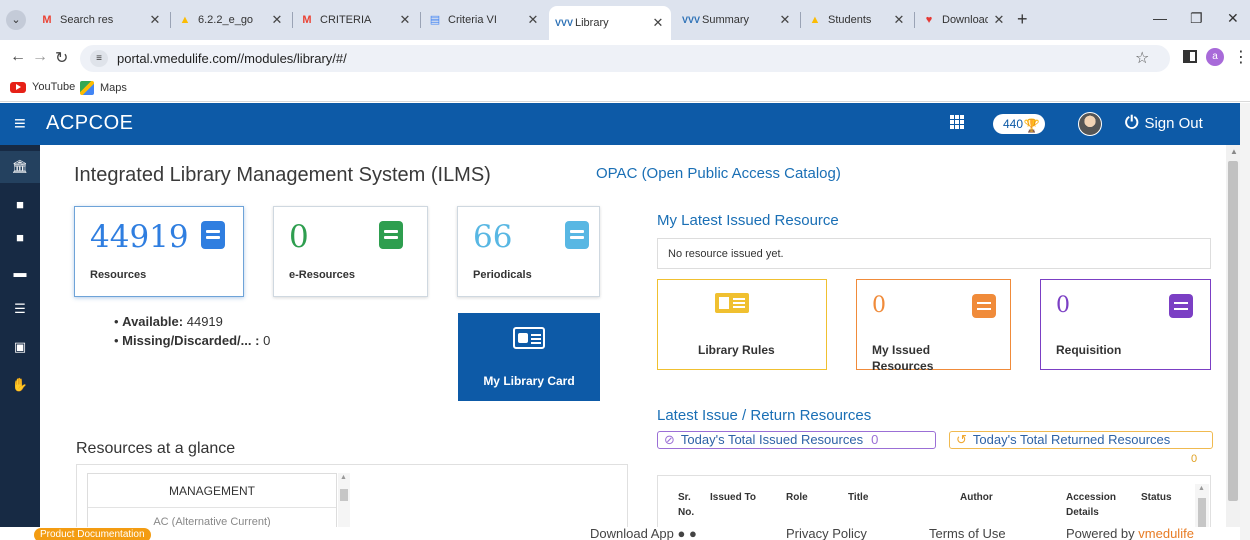  What do you see at coordinates (20, 309) in the screenshot?
I see `sidebar-list-icon: ☰` at bounding box center [20, 309].